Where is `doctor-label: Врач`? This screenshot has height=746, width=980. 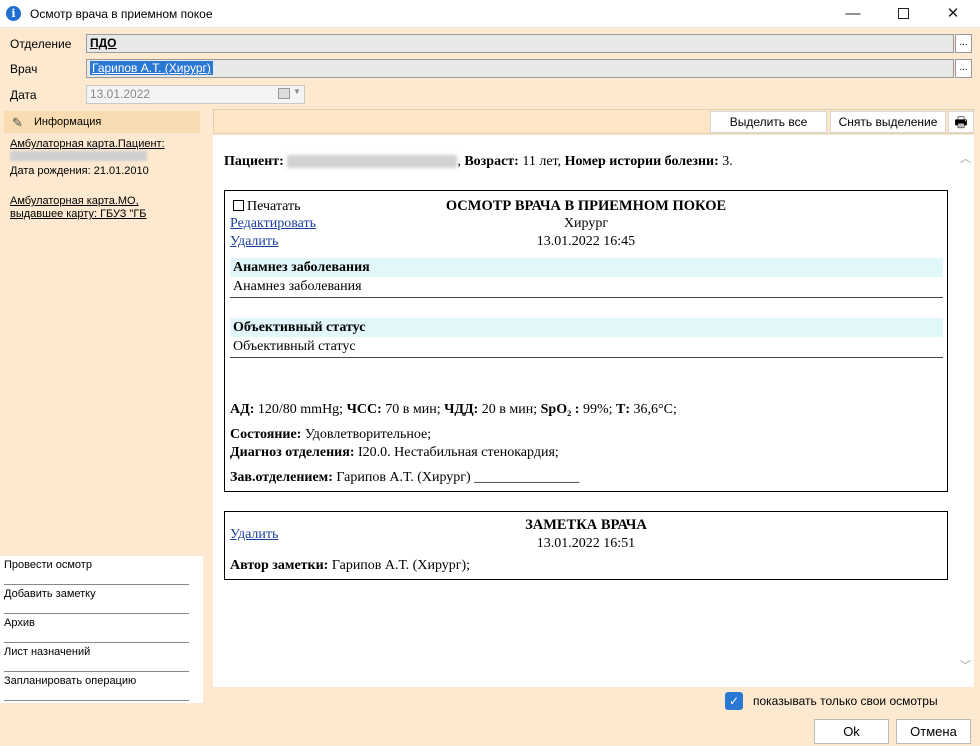
doctor-label: Врач is located at coordinates (24, 69).